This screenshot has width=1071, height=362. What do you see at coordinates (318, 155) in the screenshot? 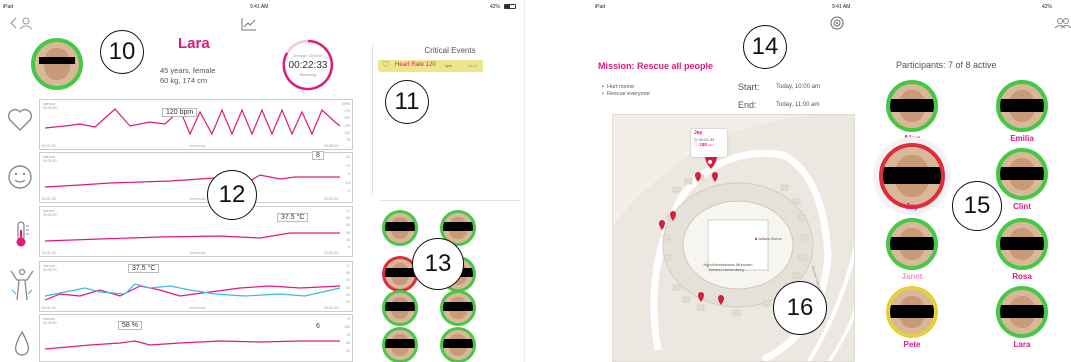
I see `chart-value-label: 8` at bounding box center [318, 155].